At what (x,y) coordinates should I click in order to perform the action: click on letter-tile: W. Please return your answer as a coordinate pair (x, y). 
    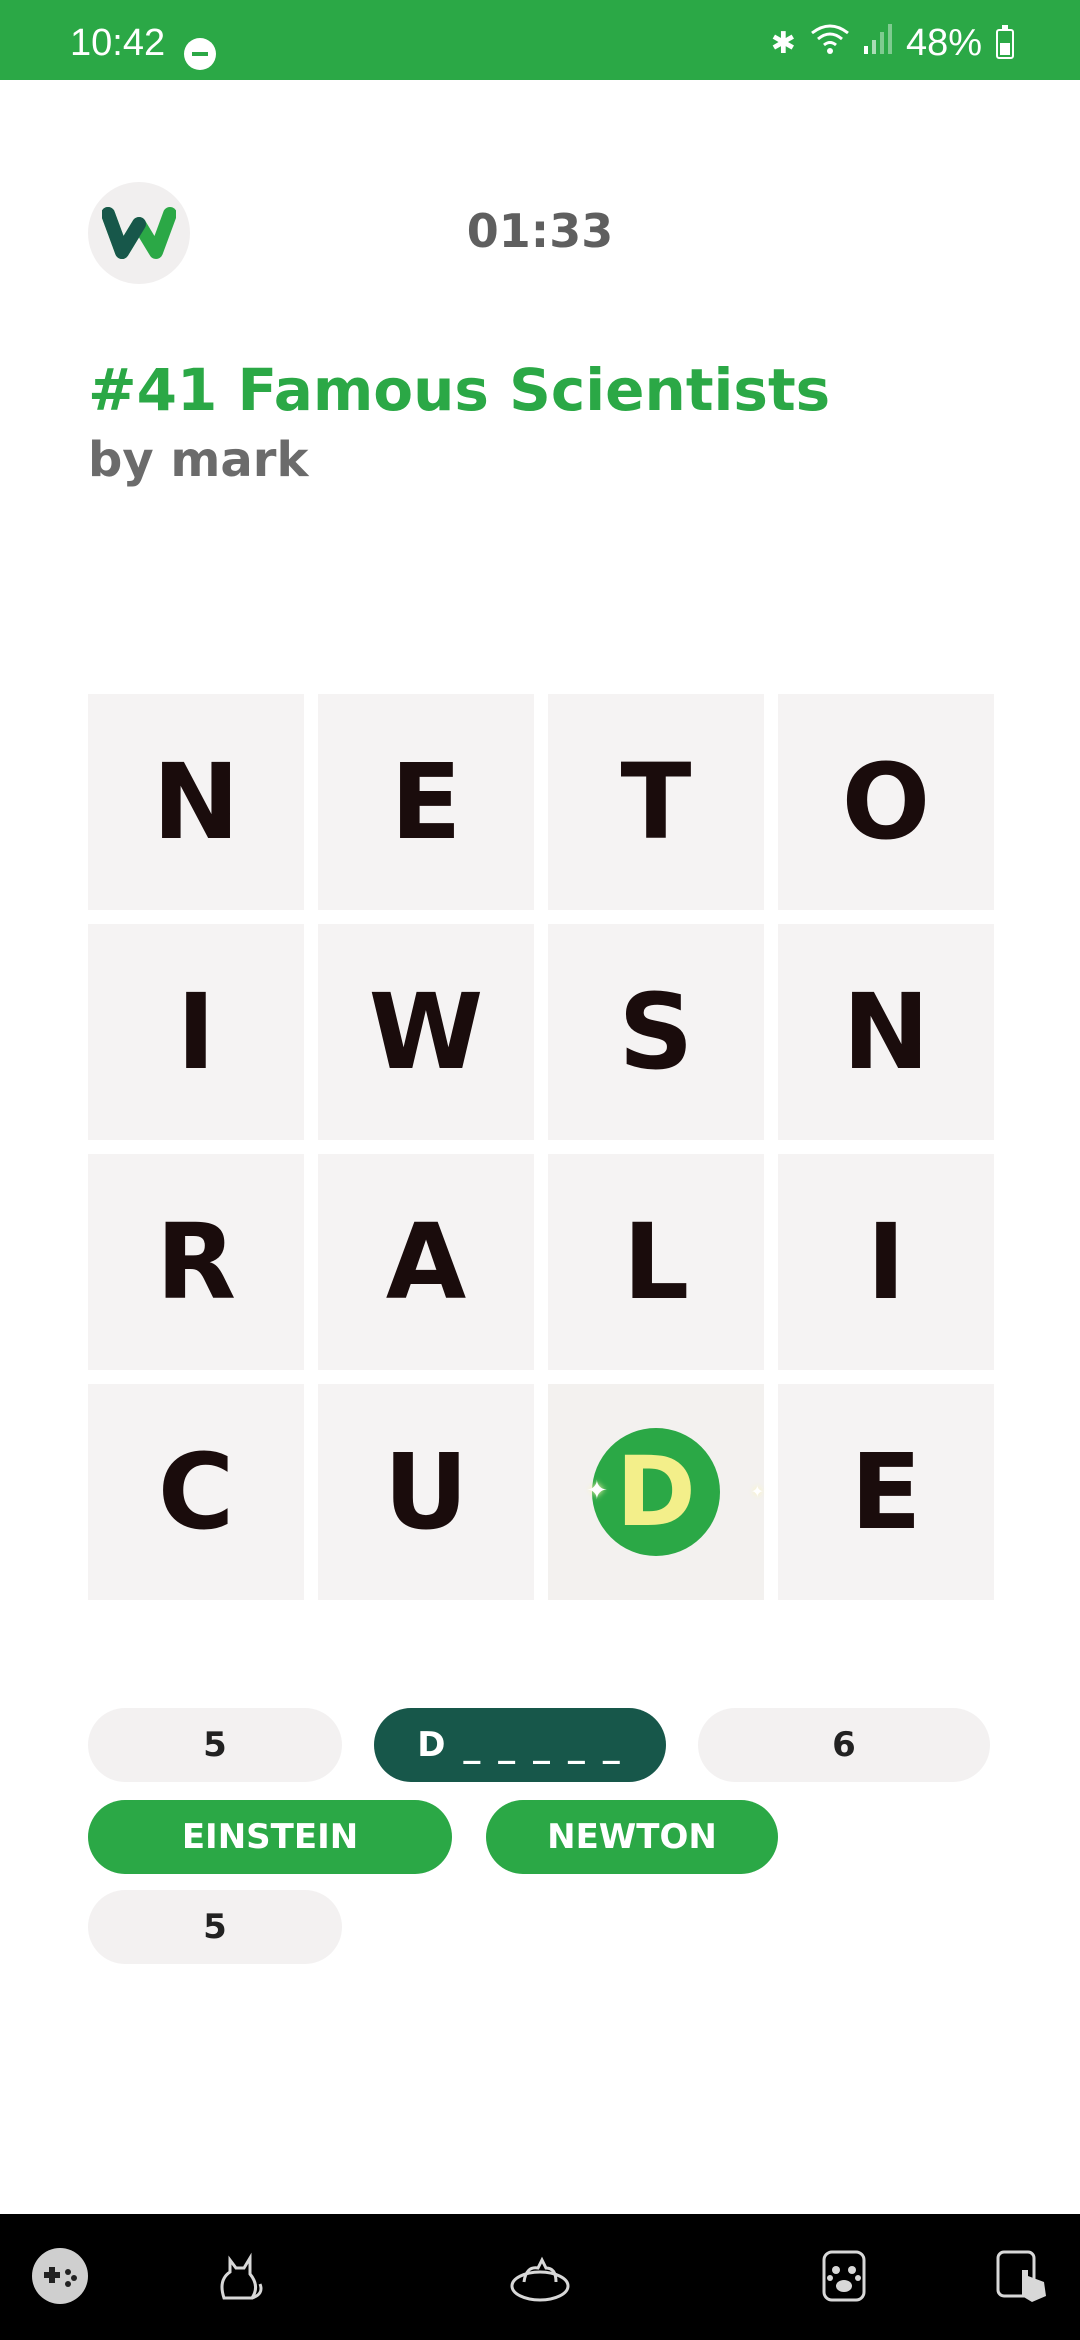
    Looking at the image, I should click on (426, 1032).